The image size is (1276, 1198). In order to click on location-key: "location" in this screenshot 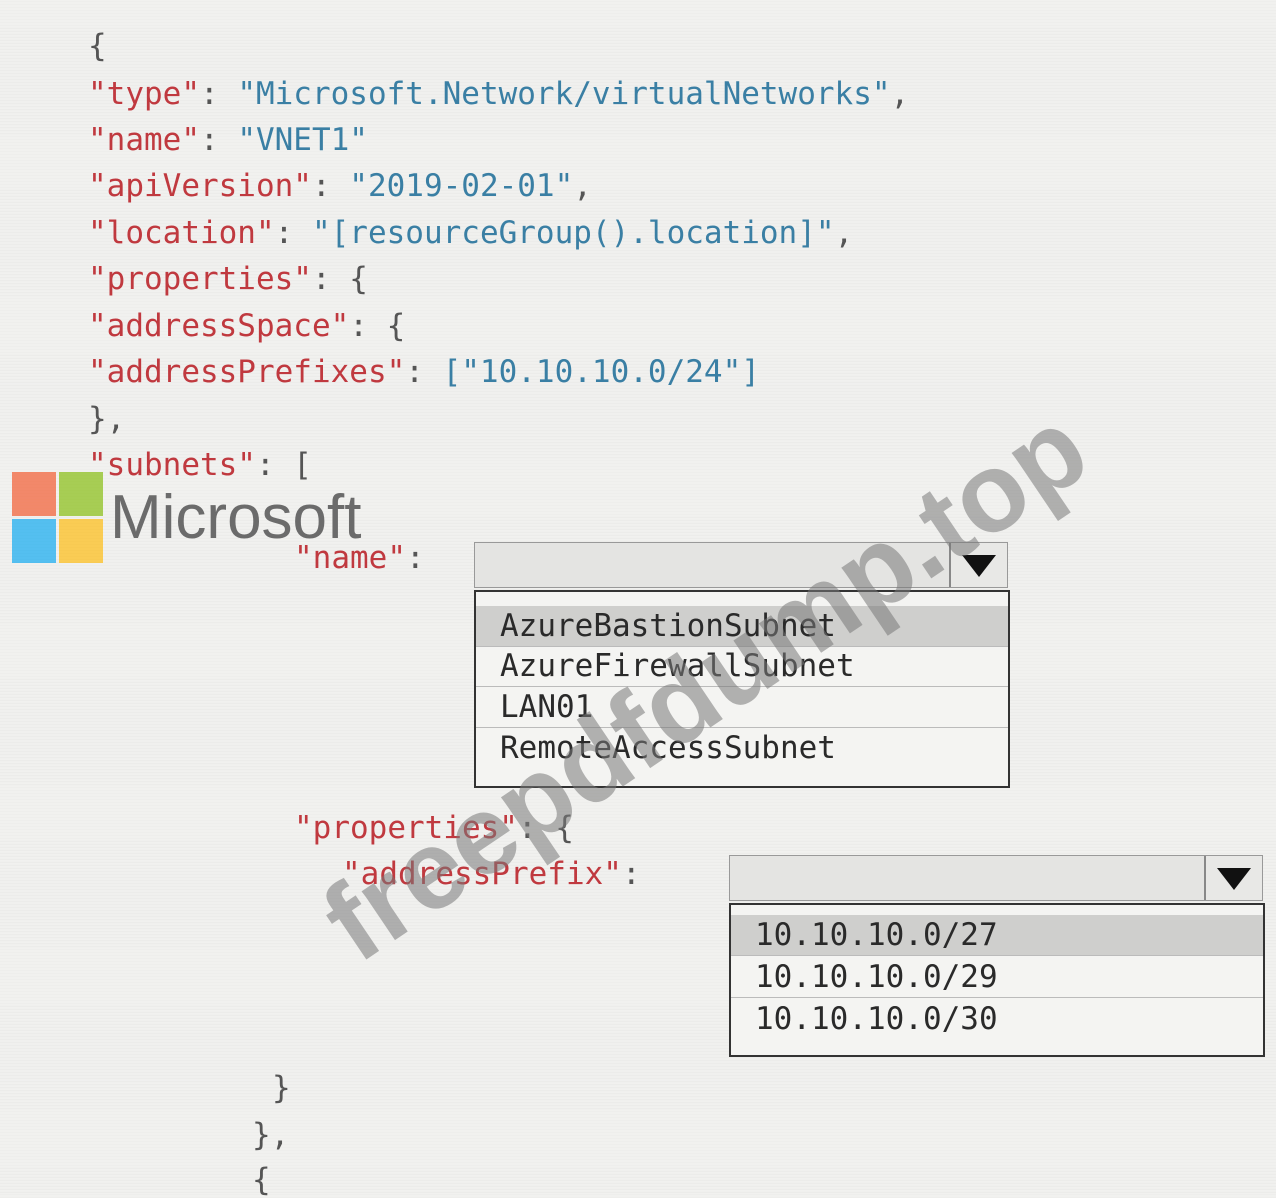, I will do `click(181, 233)`.